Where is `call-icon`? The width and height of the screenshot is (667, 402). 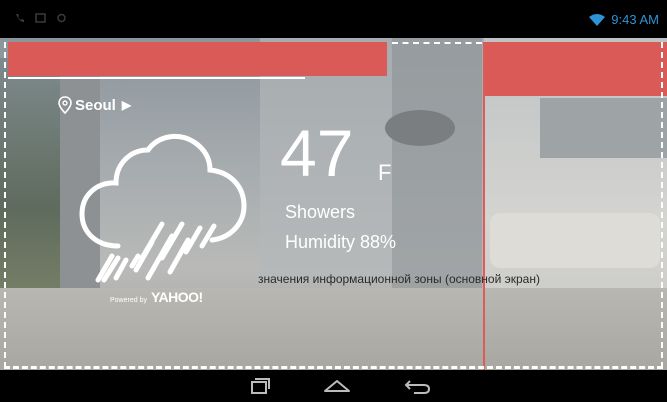 call-icon is located at coordinates (20, 18).